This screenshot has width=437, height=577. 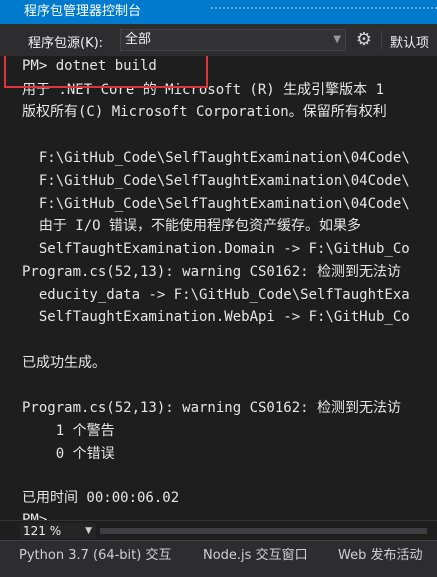 What do you see at coordinates (432, 288) in the screenshot?
I see `vertical-scrollbar` at bounding box center [432, 288].